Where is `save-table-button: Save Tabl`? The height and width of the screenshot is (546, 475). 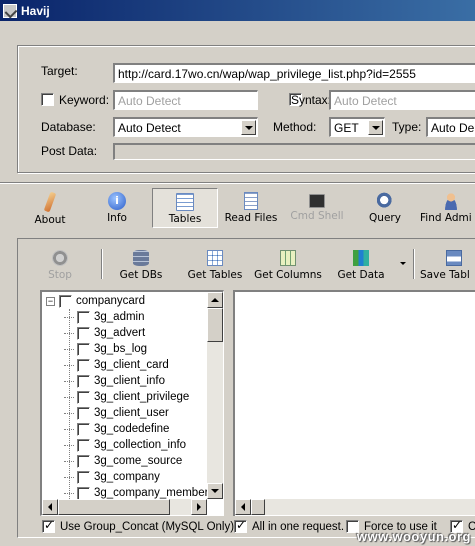 save-table-button: Save Tabl is located at coordinates (447, 265).